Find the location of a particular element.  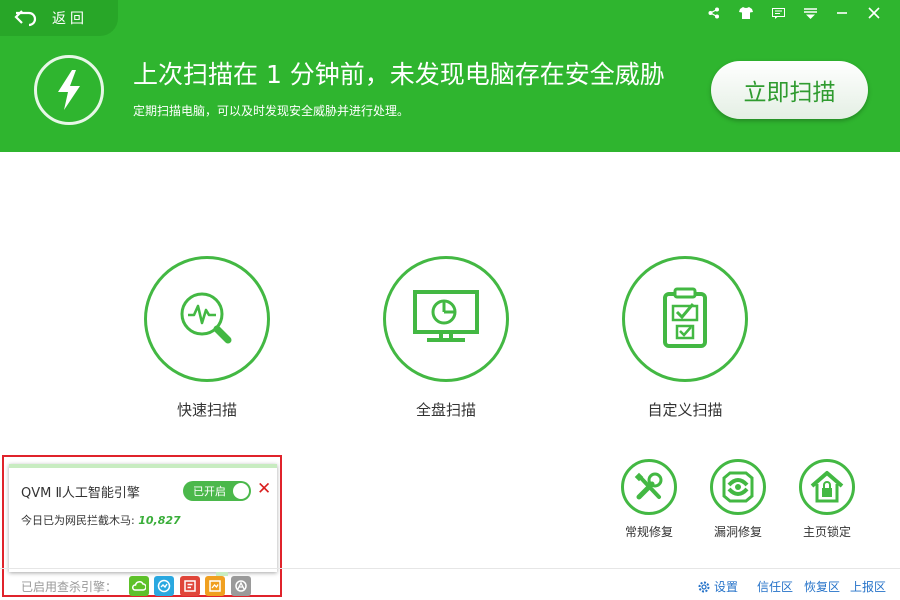

minimize-icon is located at coordinates (842, 13).